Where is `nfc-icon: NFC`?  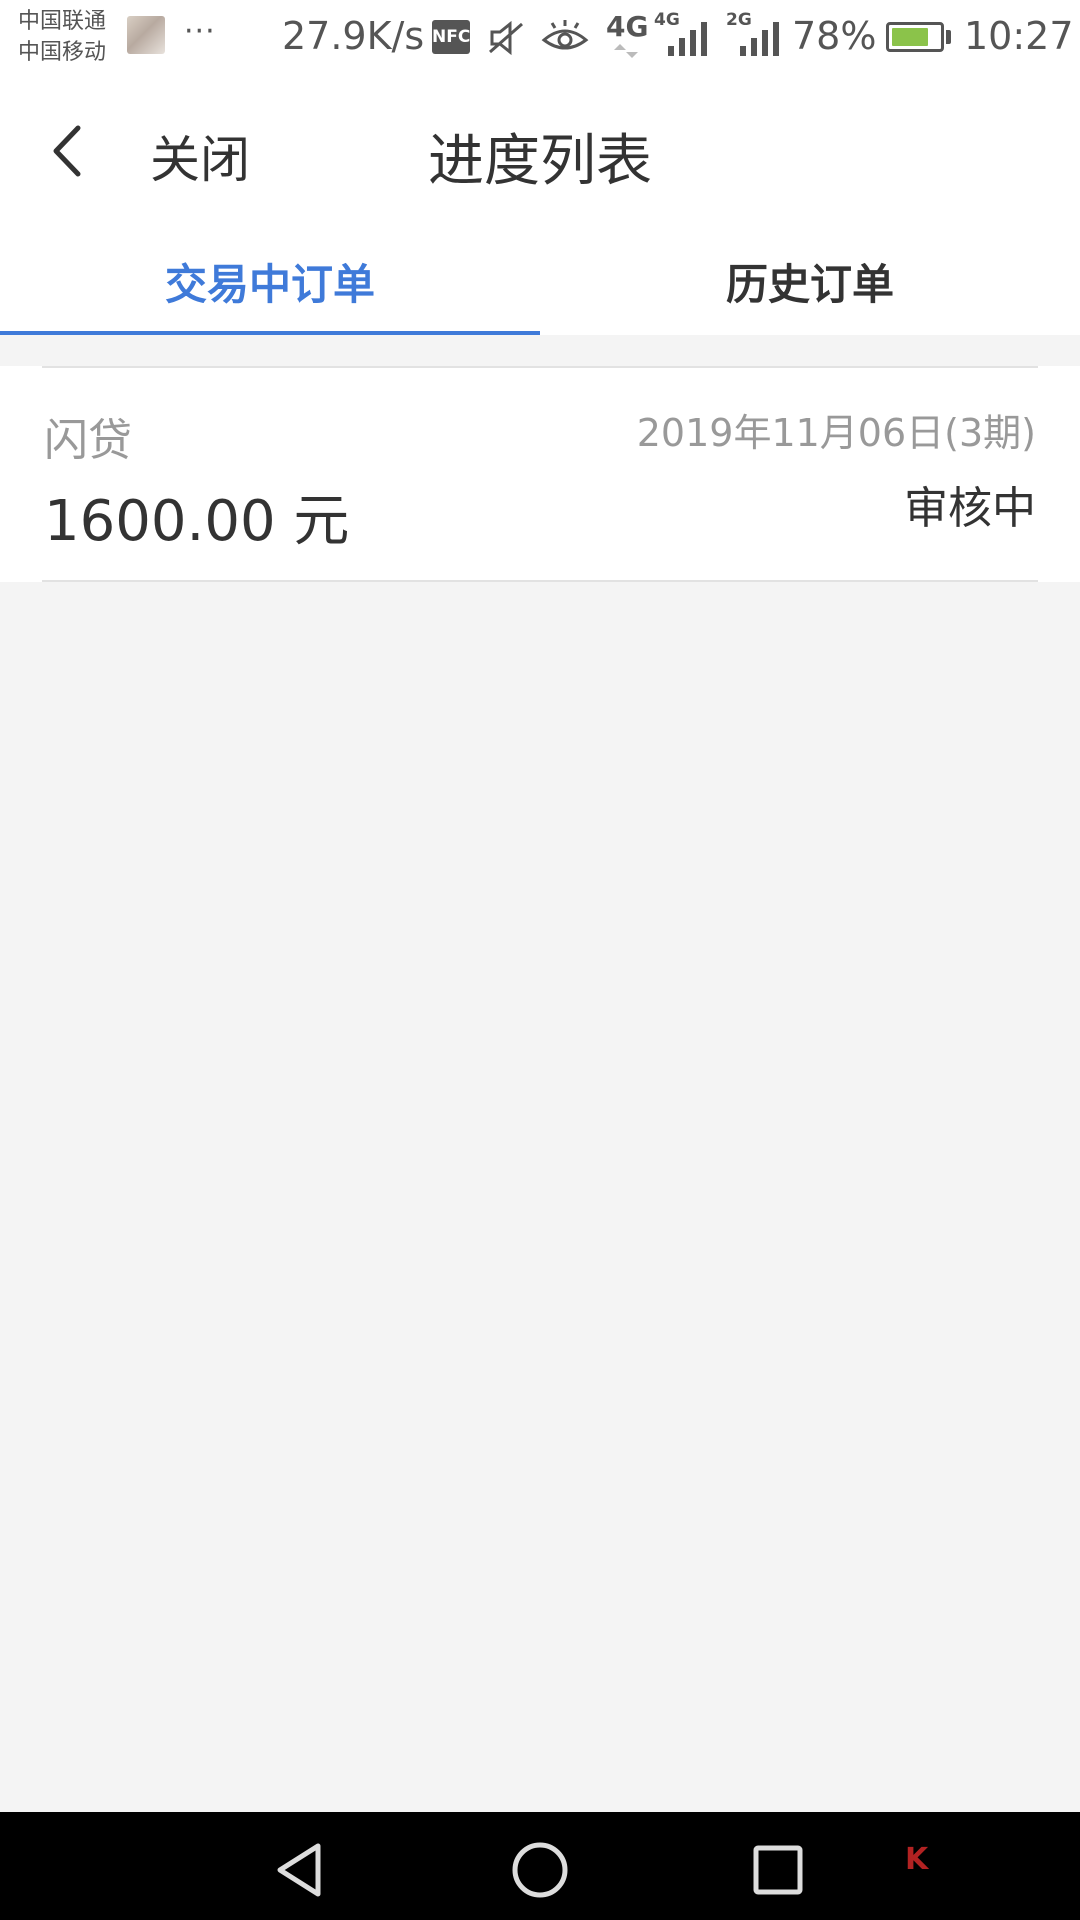
nfc-icon: NFC is located at coordinates (451, 37).